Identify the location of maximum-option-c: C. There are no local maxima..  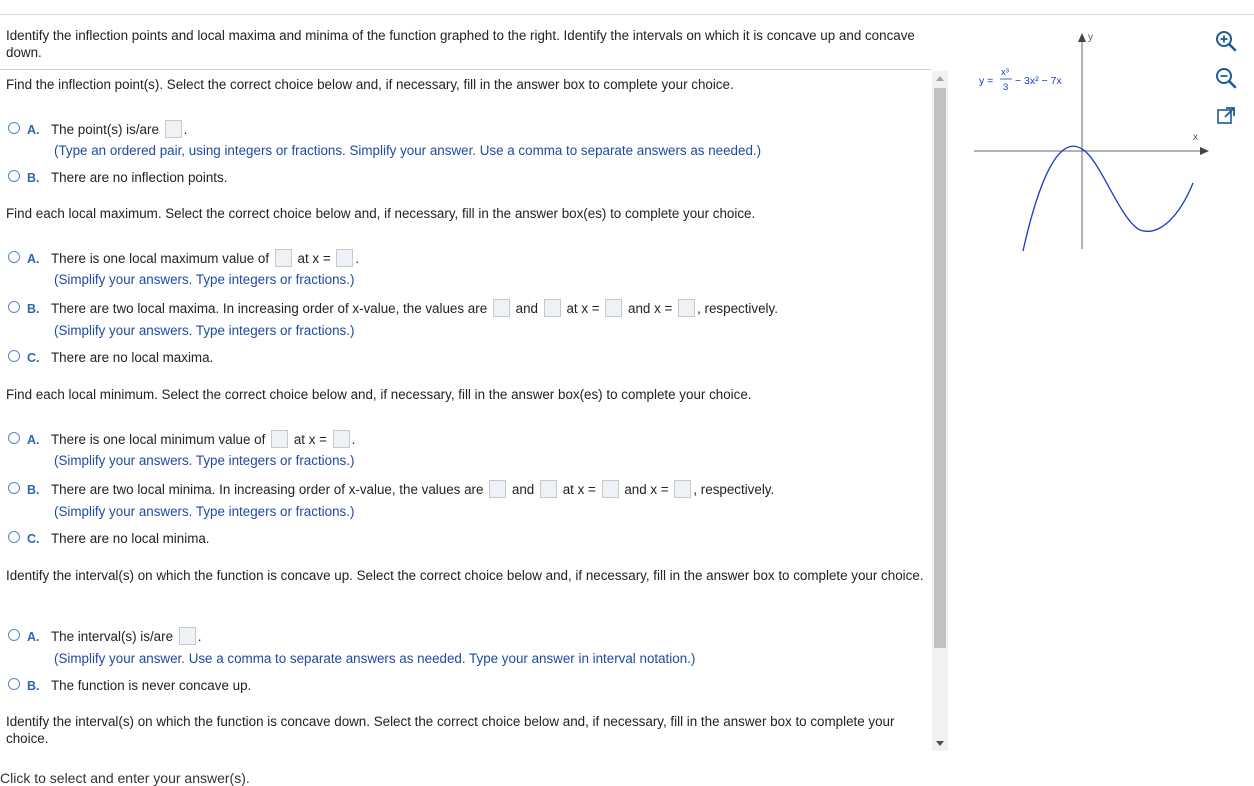
(110, 358).